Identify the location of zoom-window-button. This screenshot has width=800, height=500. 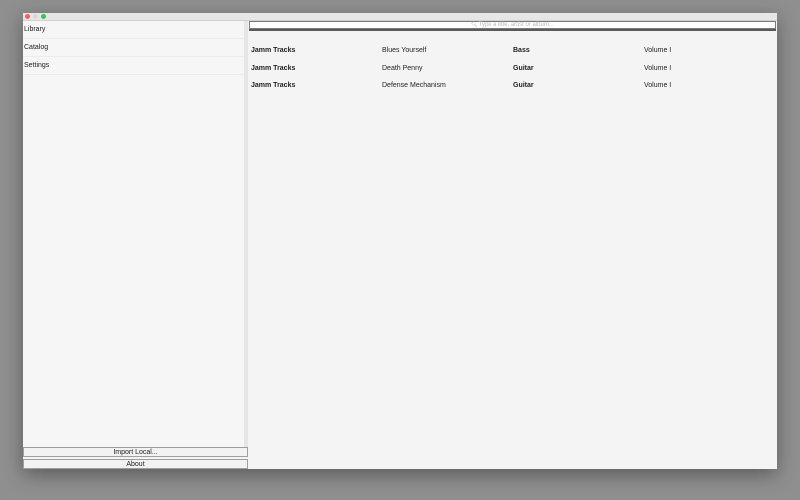
(43, 16).